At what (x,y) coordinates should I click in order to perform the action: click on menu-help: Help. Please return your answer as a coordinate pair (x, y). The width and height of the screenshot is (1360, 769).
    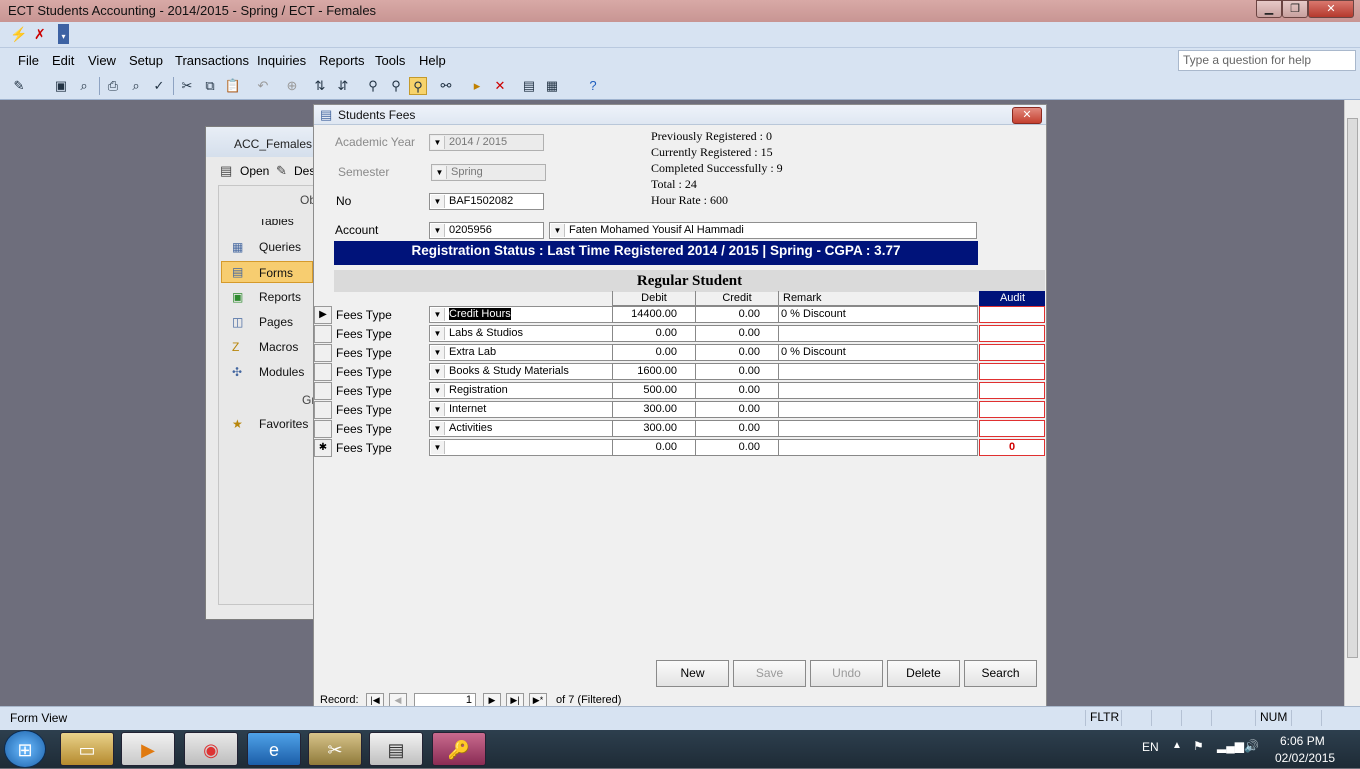
    Looking at the image, I should click on (432, 60).